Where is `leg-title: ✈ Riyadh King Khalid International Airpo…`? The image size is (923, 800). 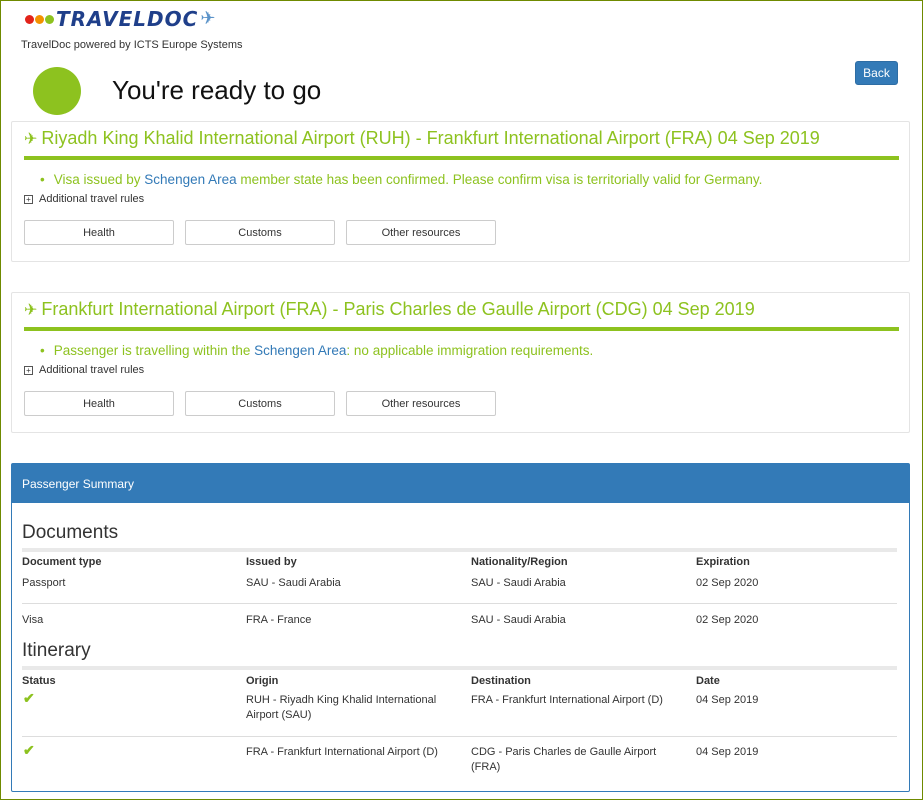
leg-title: ✈ Riyadh King Khalid International Airpo… is located at coordinates (422, 138).